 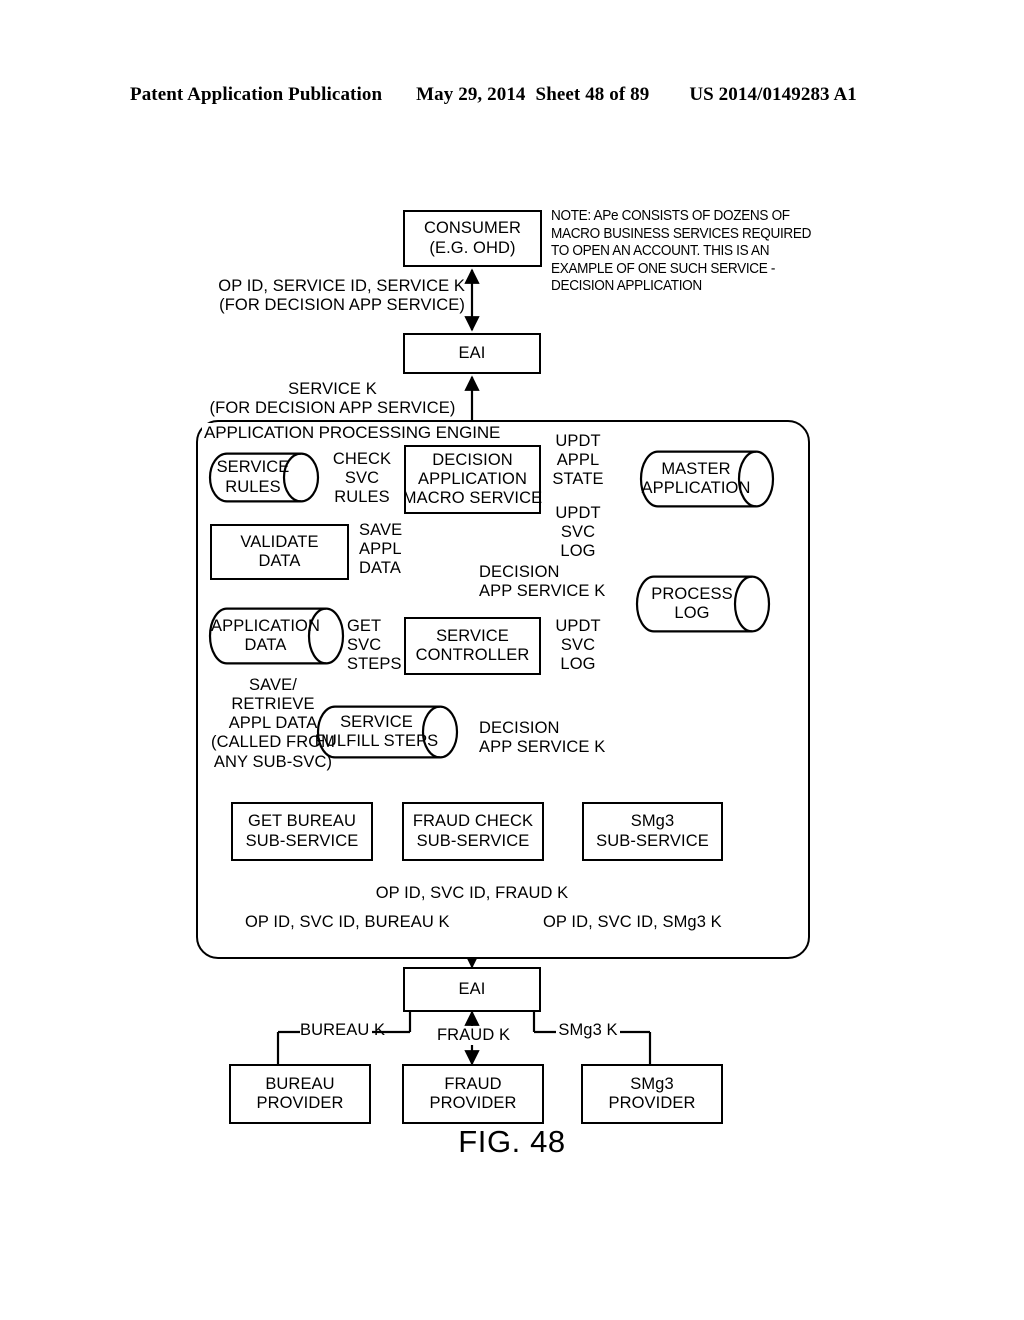 What do you see at coordinates (374, 664) in the screenshot?
I see `edge-label-line3: STEPS` at bounding box center [374, 664].